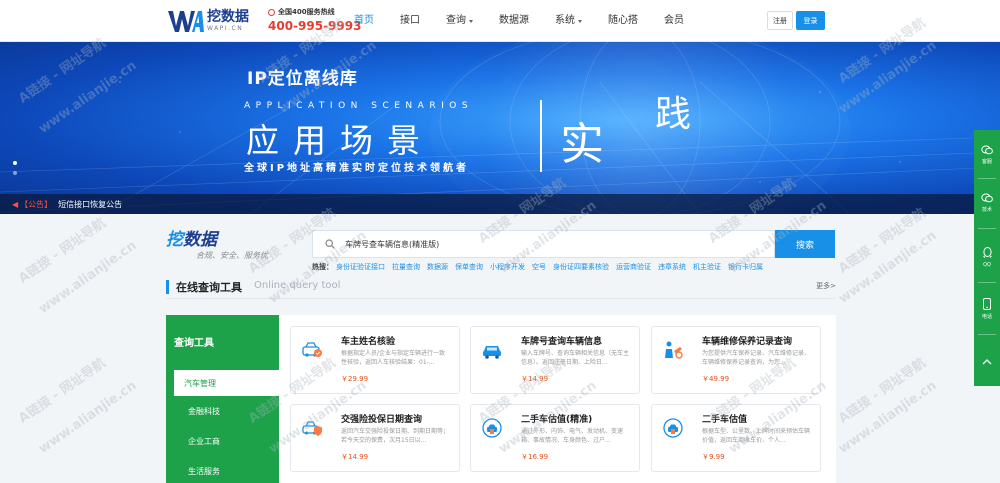 The image size is (1000, 483). I want to click on carousel-indicators, so click(15, 171).